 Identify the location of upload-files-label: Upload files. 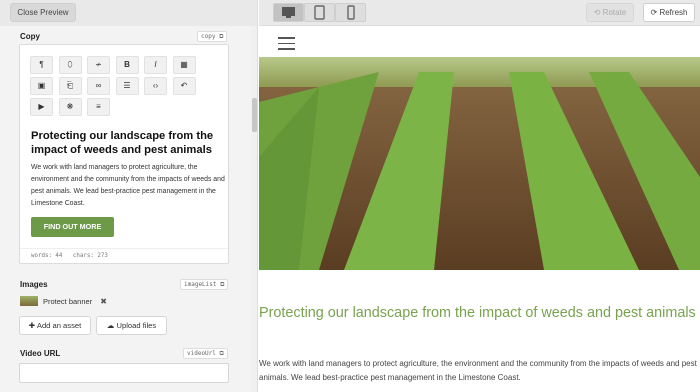
(136, 325).